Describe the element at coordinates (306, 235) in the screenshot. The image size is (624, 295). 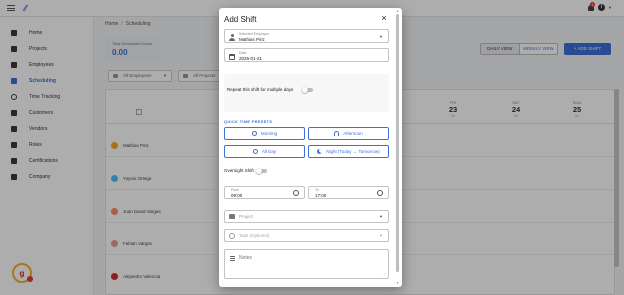
I see `task-select: Task (Optional) ▼` at that location.